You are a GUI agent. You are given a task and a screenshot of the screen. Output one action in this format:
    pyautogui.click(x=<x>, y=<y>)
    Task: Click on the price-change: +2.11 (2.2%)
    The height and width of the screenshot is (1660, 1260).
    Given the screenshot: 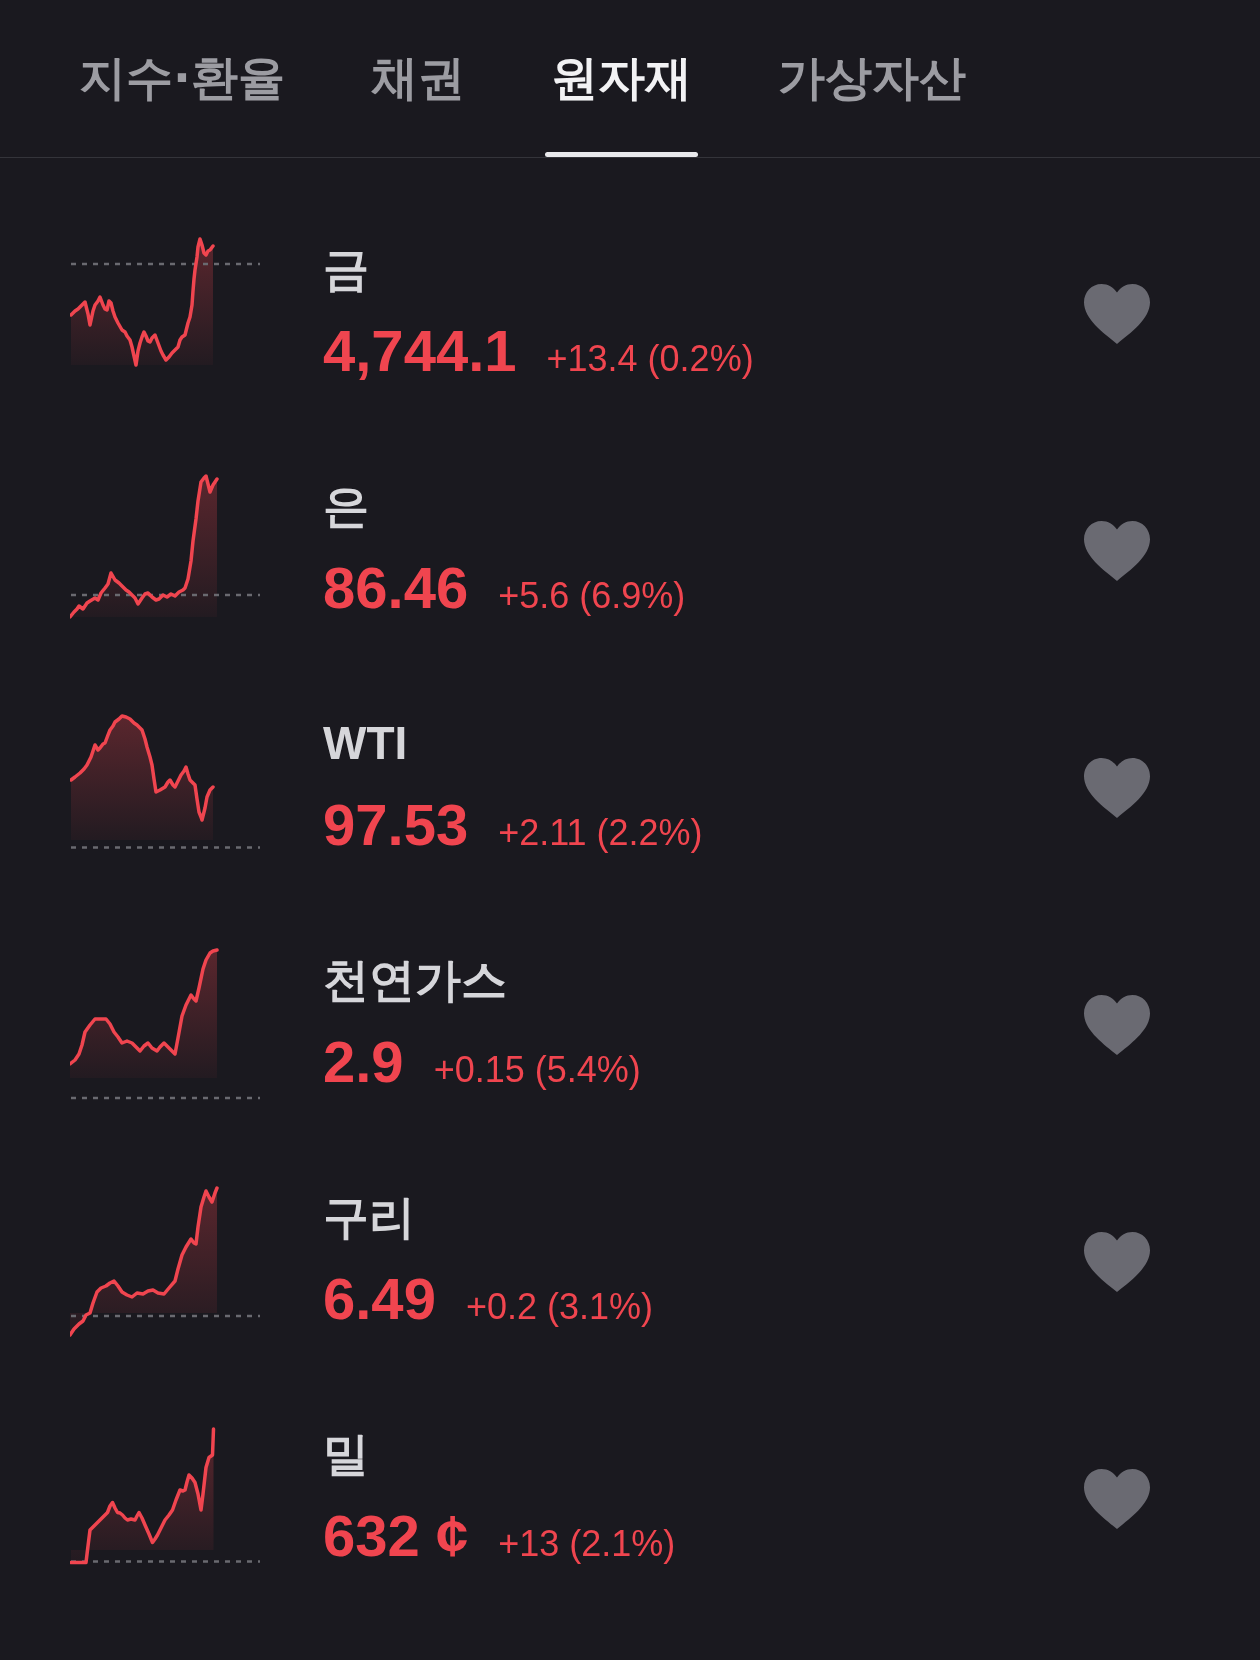 What is the action you would take?
    pyautogui.click(x=600, y=833)
    